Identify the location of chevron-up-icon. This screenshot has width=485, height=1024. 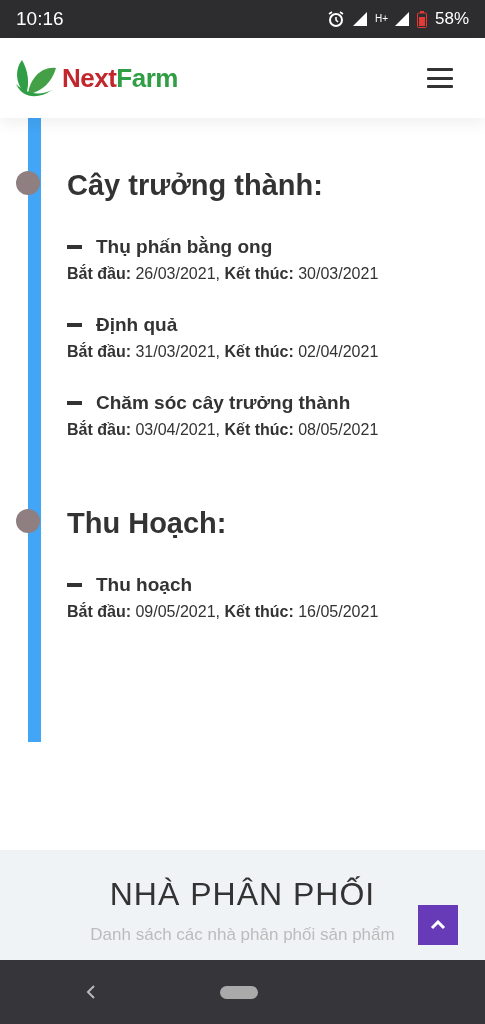
(438, 925).